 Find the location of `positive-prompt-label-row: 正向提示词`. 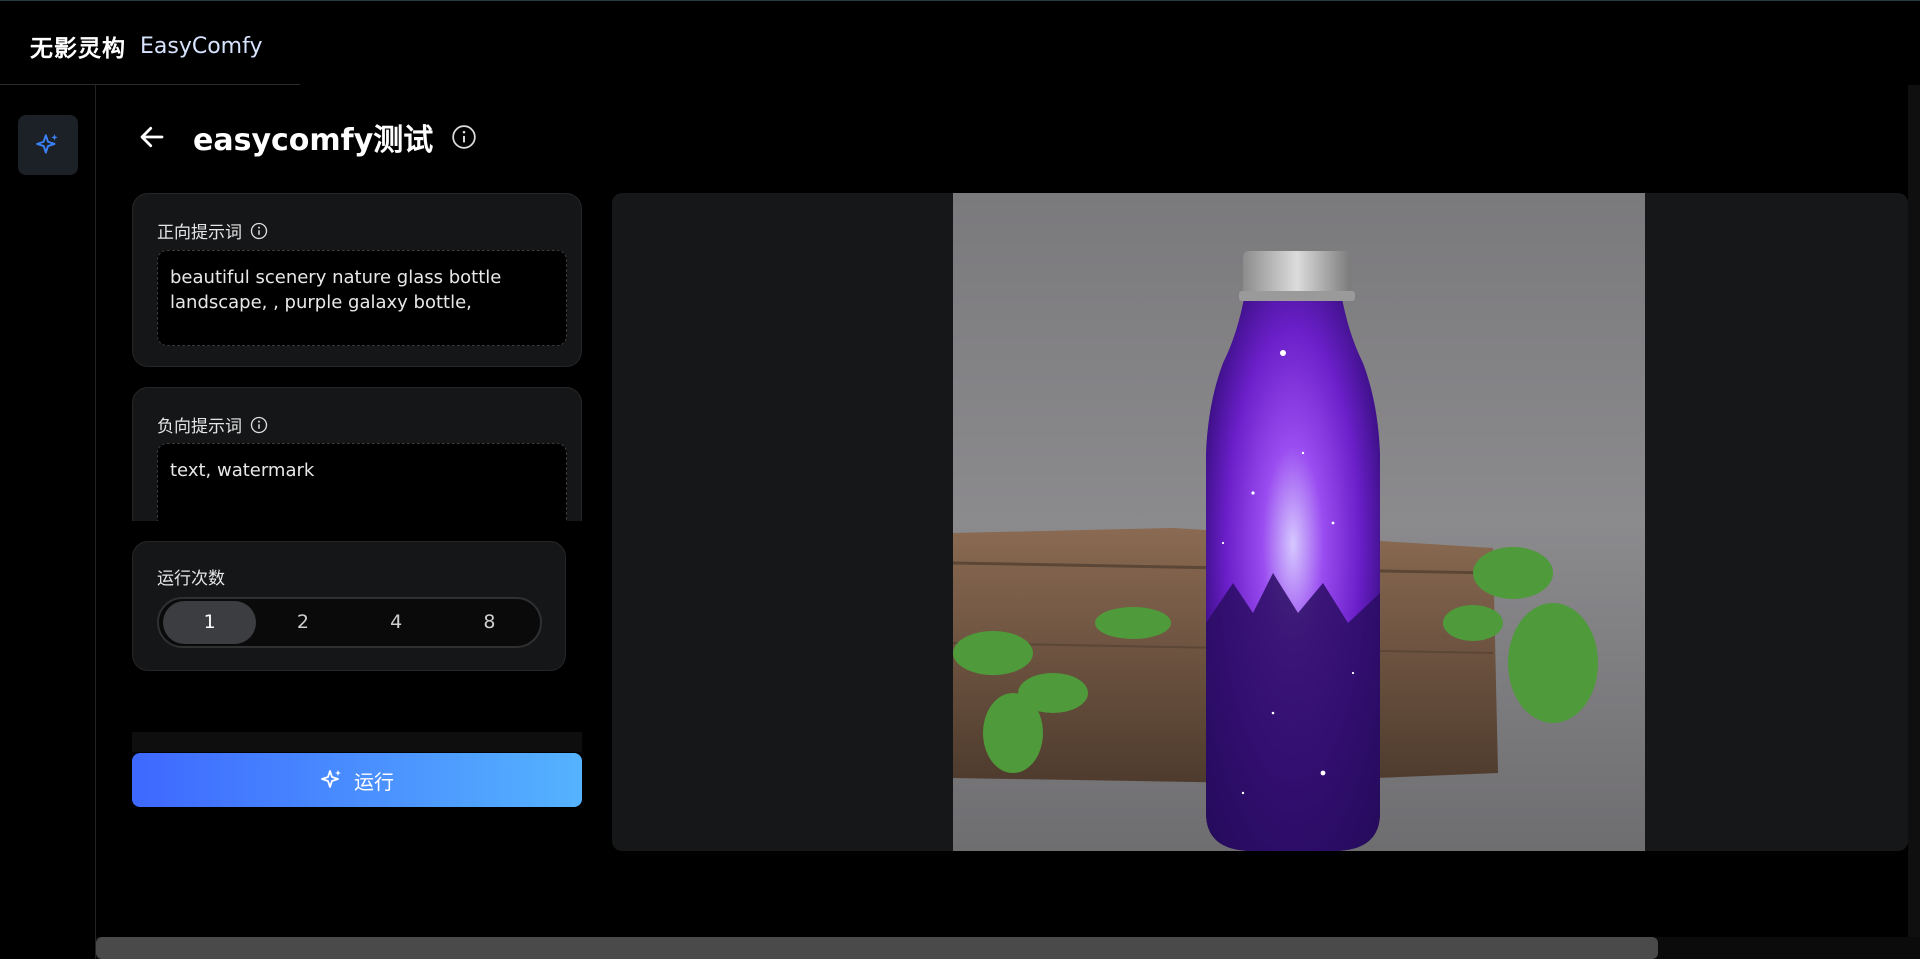

positive-prompt-label-row: 正向提示词 is located at coordinates (212, 230).